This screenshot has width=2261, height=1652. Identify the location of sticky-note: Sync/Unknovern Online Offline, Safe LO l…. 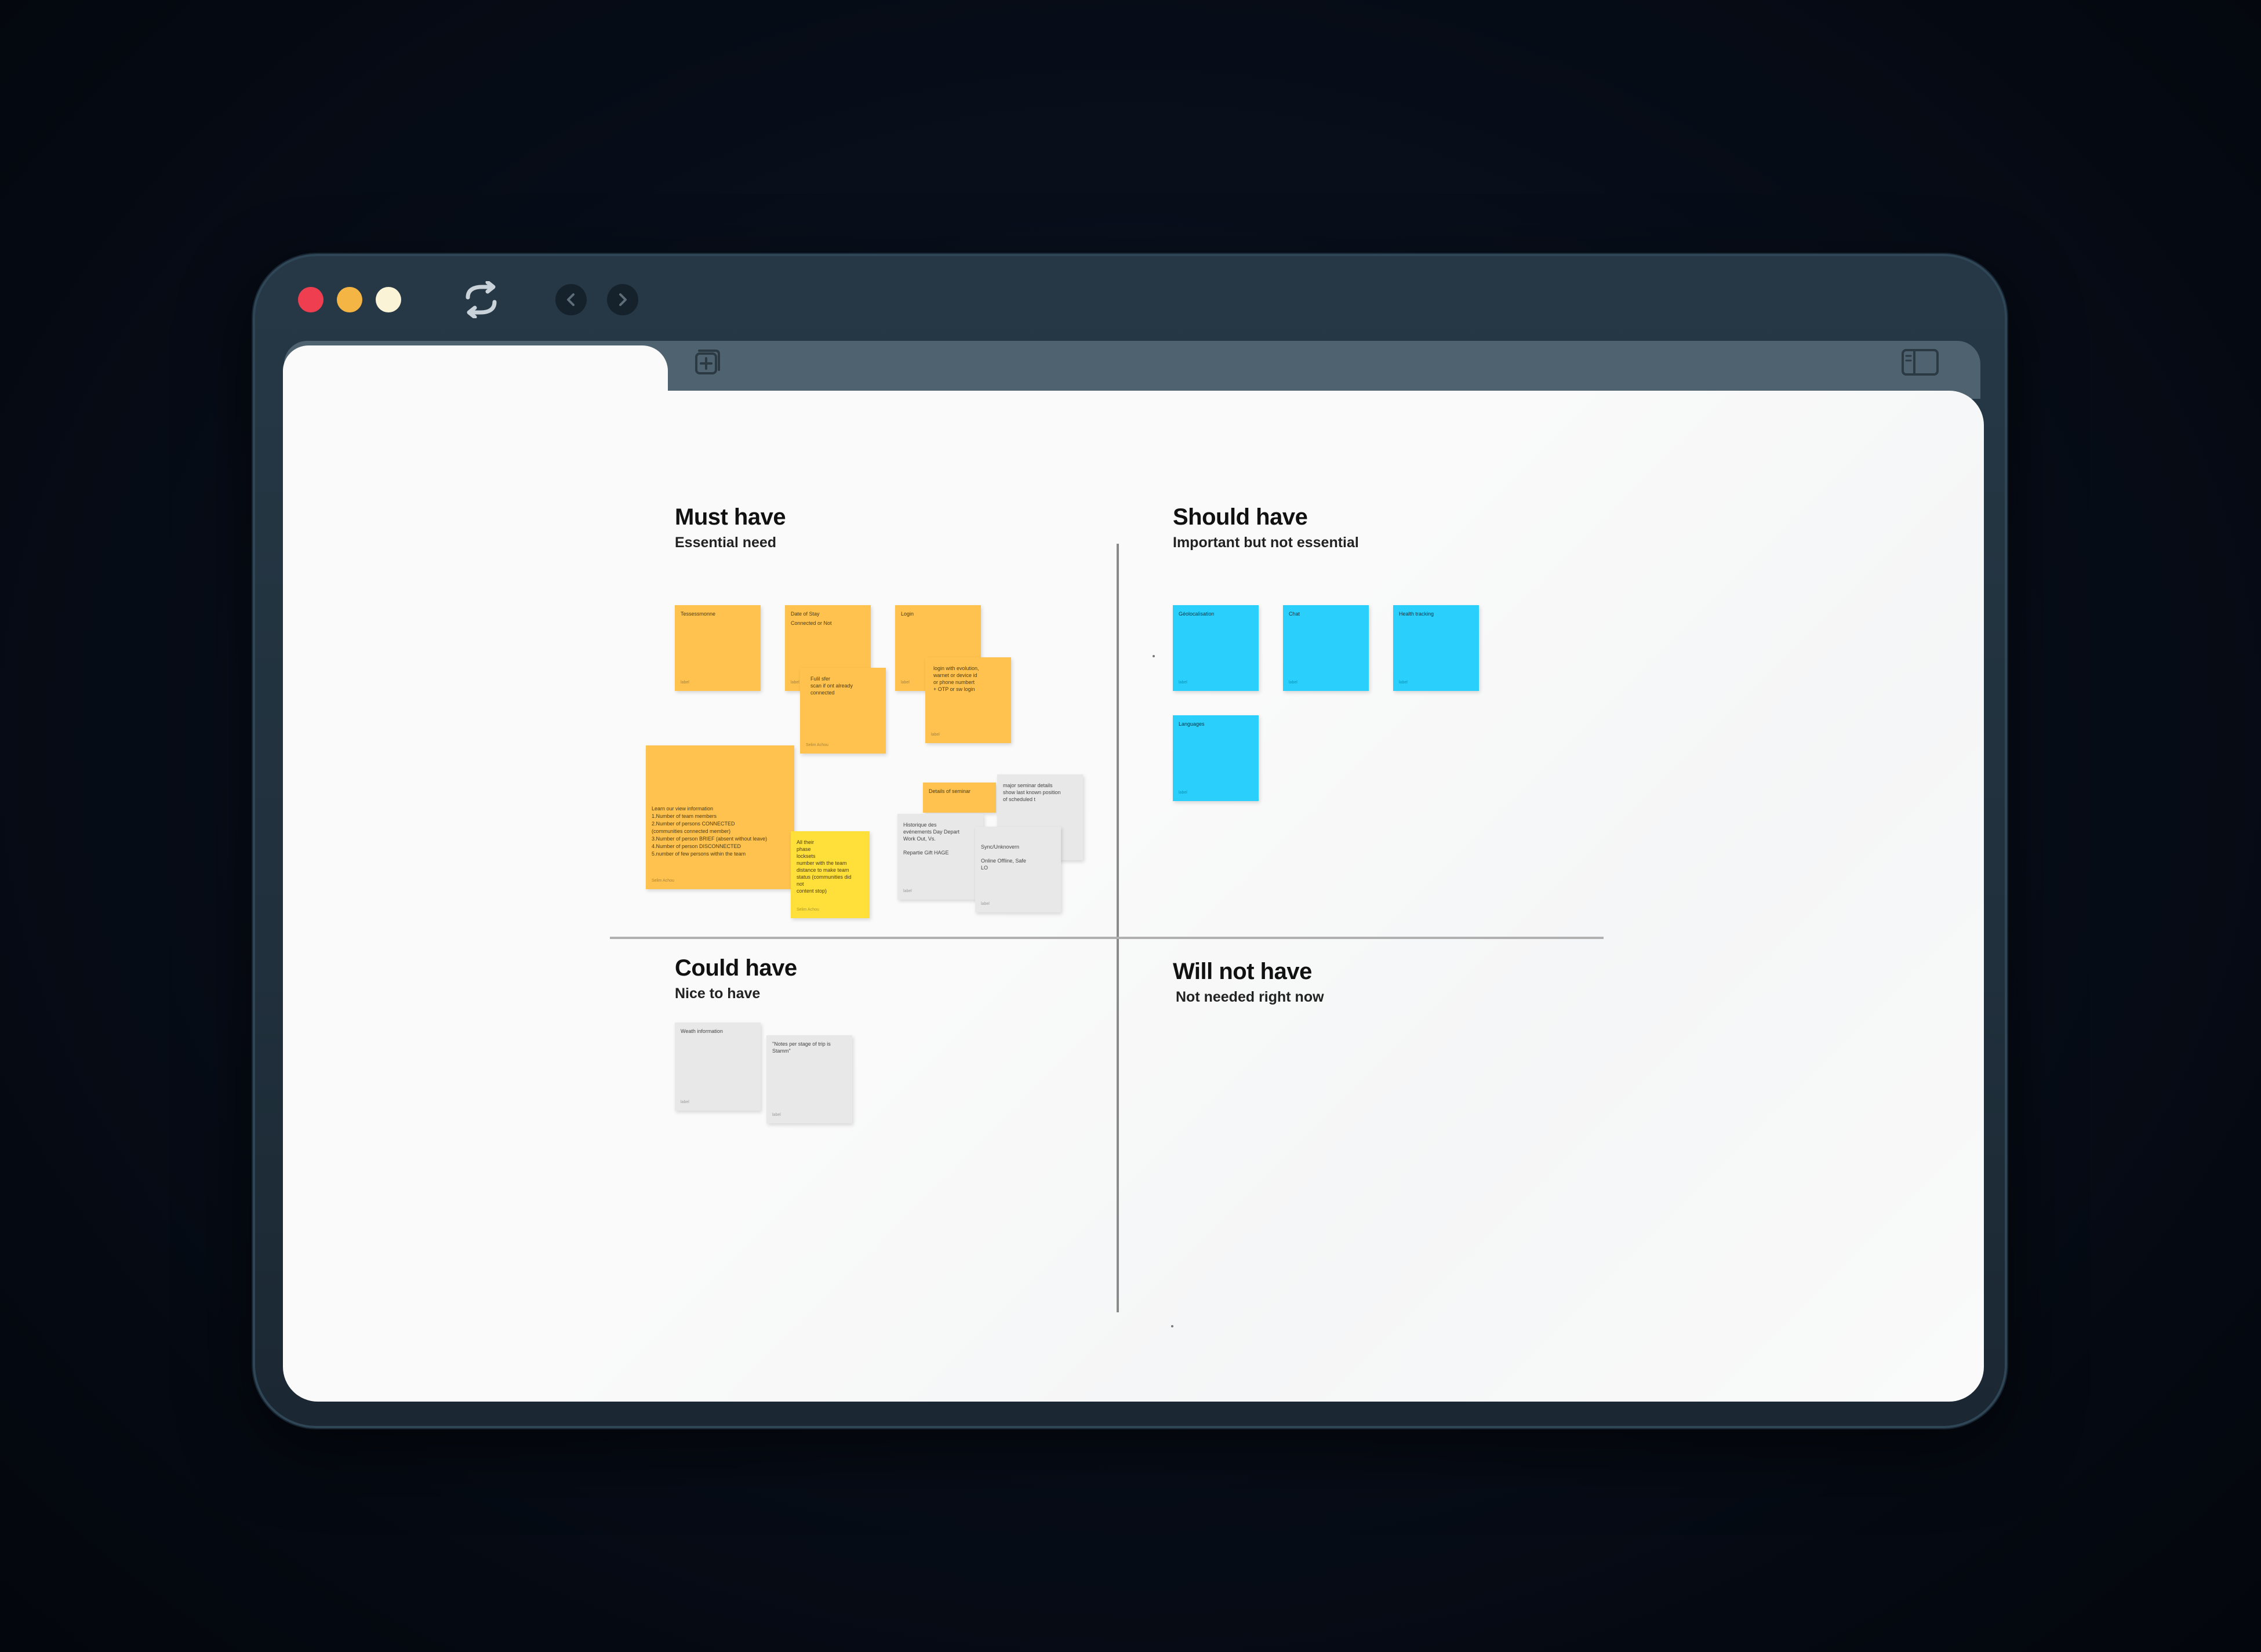
(1018, 869).